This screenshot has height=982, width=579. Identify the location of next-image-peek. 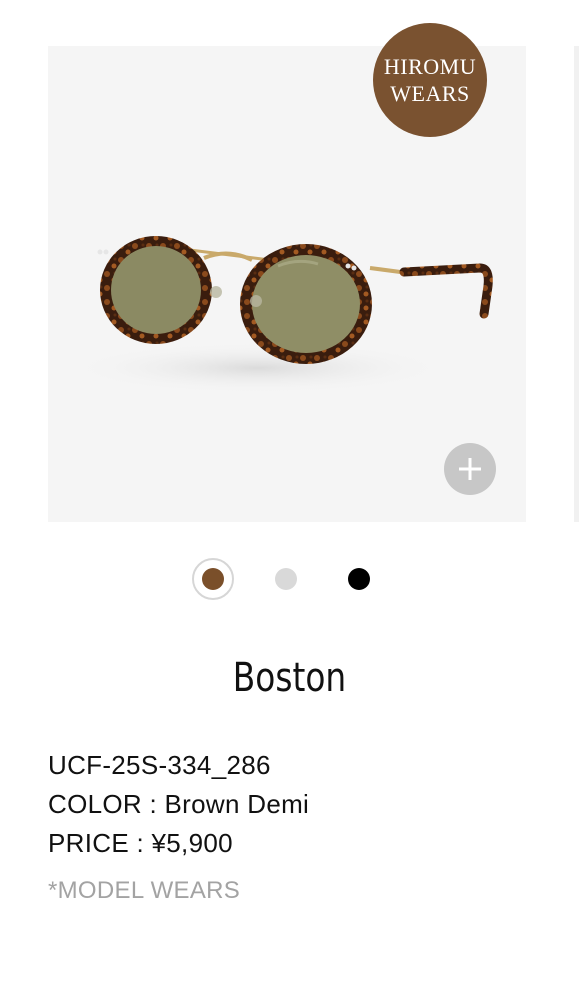
(576, 284).